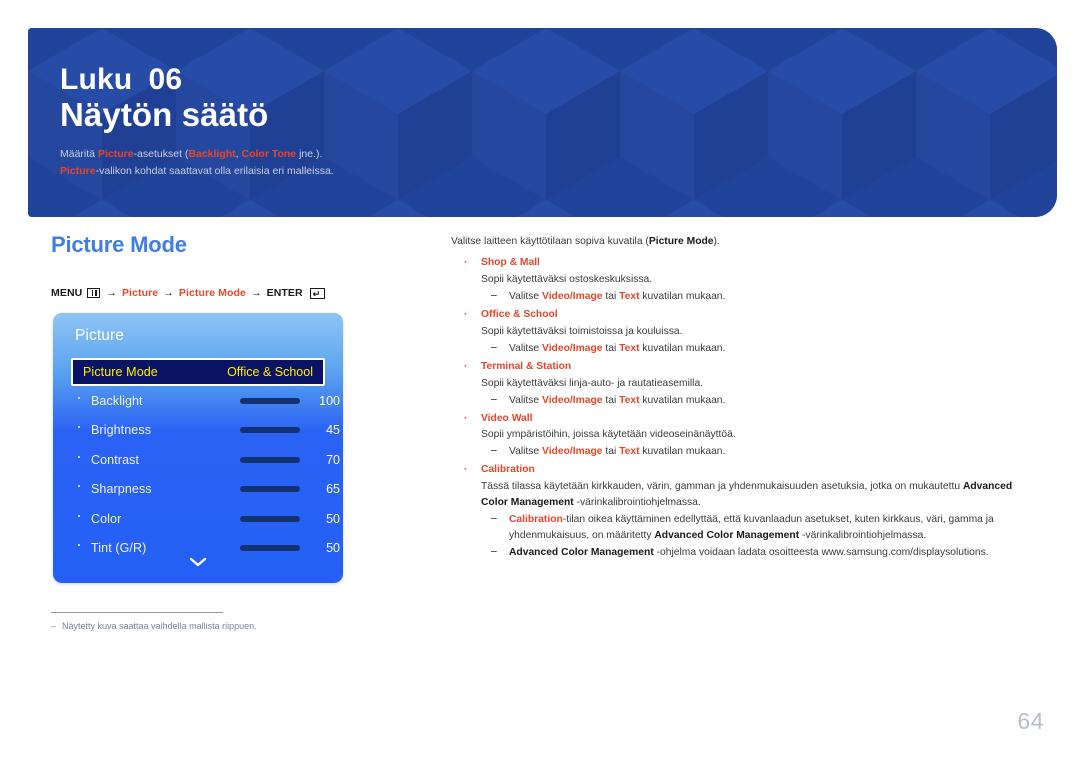 This screenshot has width=1080, height=763. Describe the element at coordinates (78, 171) in the screenshot. I see `desc-highlight-picture-2: Picture` at that location.